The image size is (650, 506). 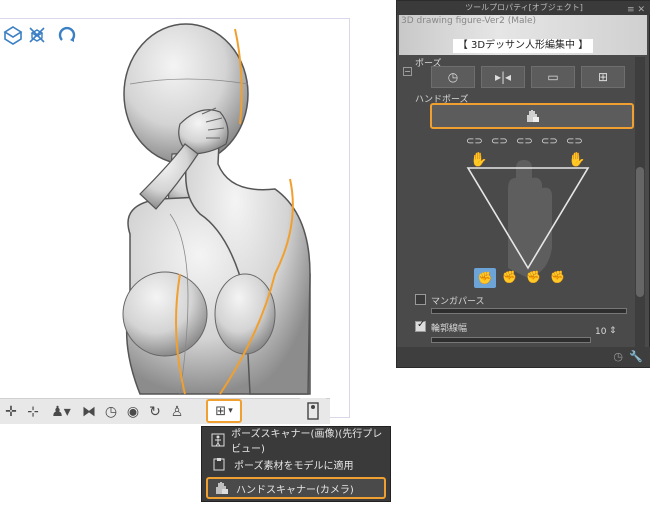 I want to click on move-3d-icon, so click(x=13, y=35).